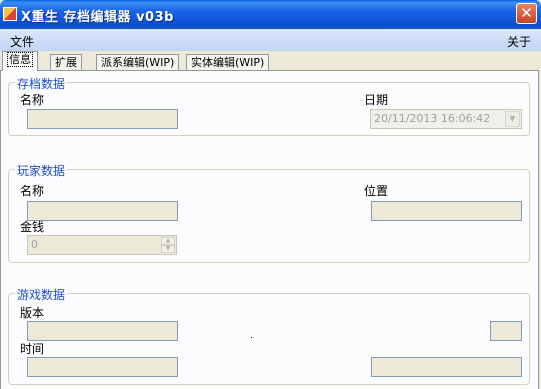 The height and width of the screenshot is (389, 541). Describe the element at coordinates (41, 83) in the screenshot. I see `save-data-title: 存档数据` at that location.